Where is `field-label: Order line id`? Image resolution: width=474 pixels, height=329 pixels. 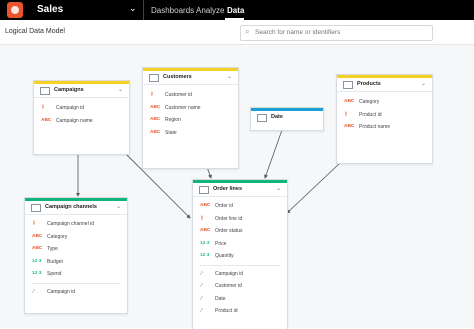
field-label: Order line id is located at coordinates (229, 218).